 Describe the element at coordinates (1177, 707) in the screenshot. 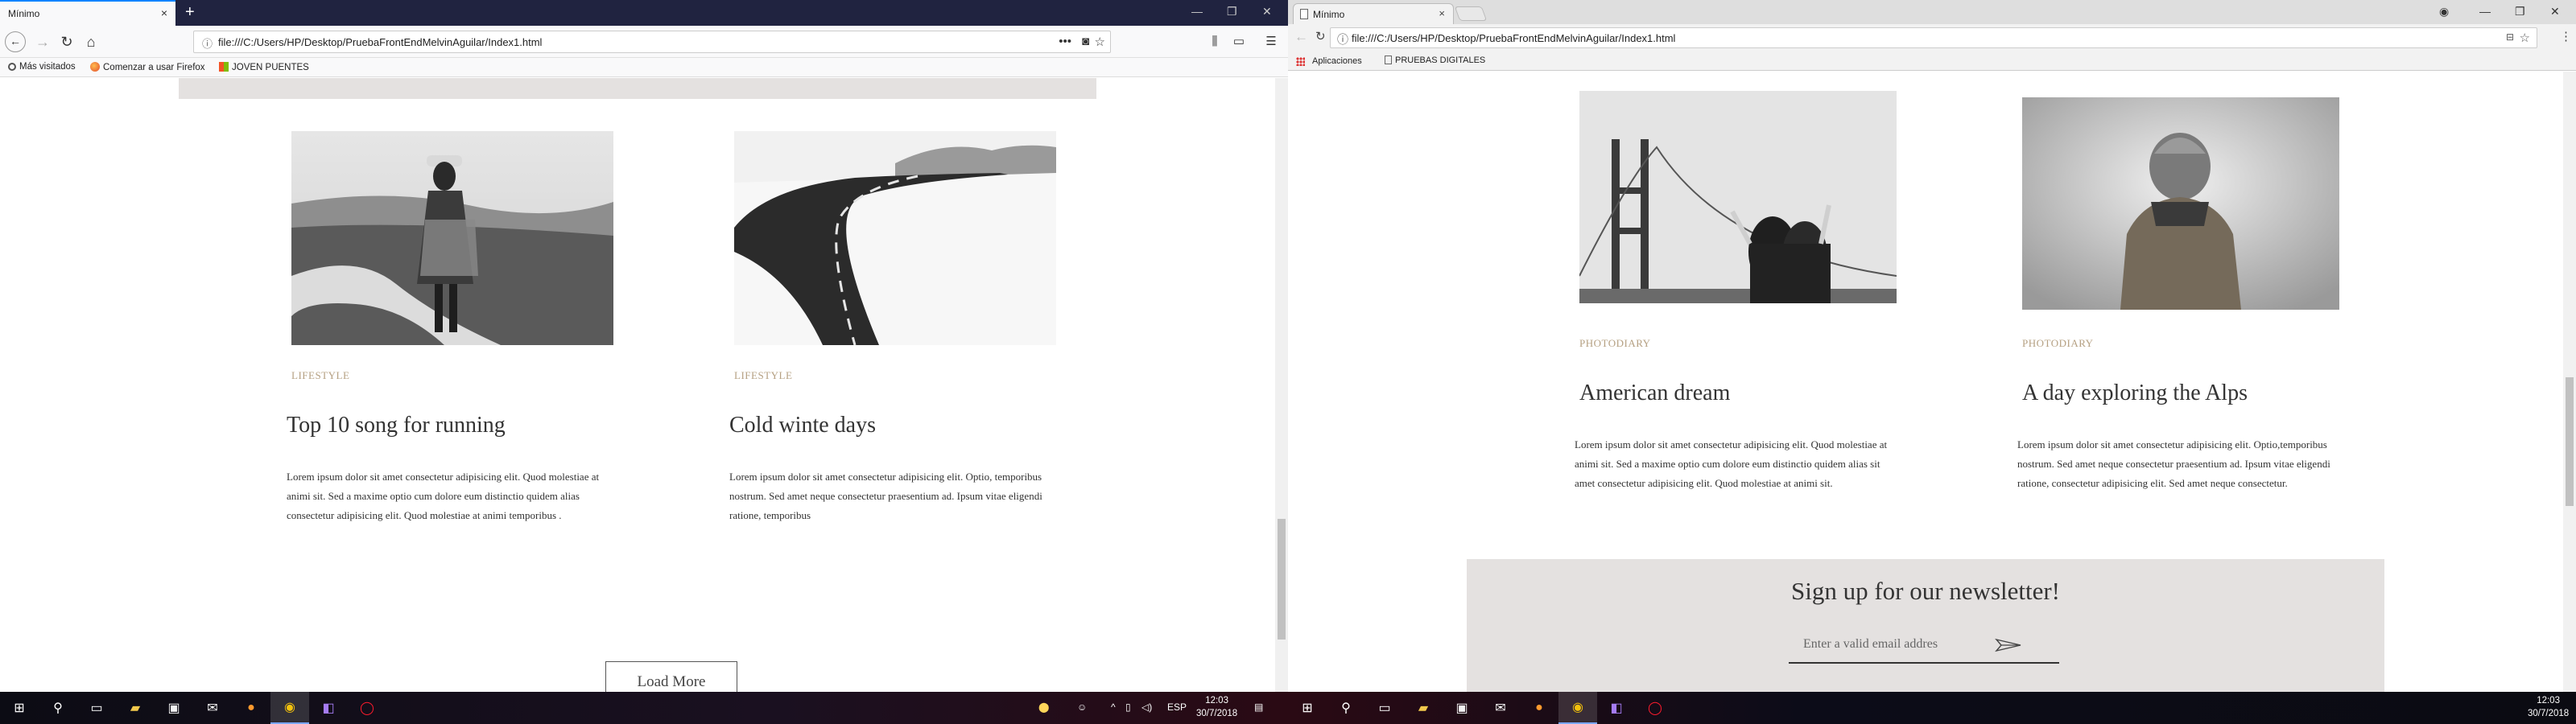

I see `language-indicator: ESP` at that location.